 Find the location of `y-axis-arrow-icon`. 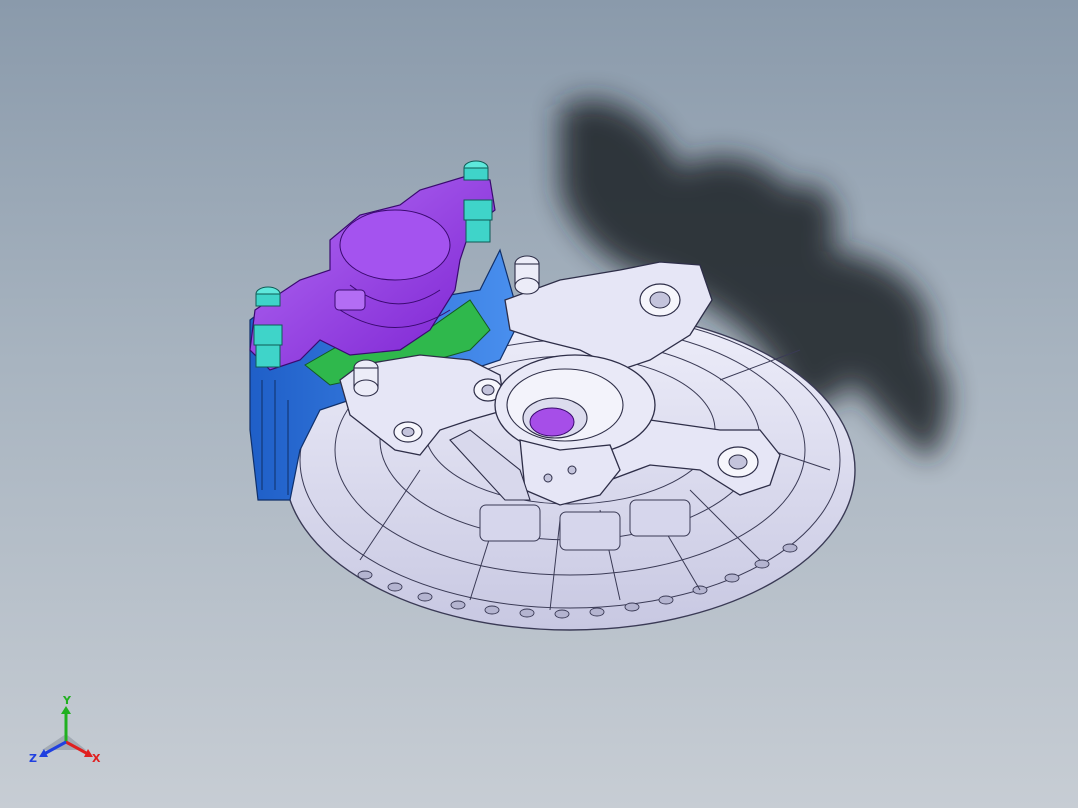

y-axis-arrow-icon is located at coordinates (66, 710).